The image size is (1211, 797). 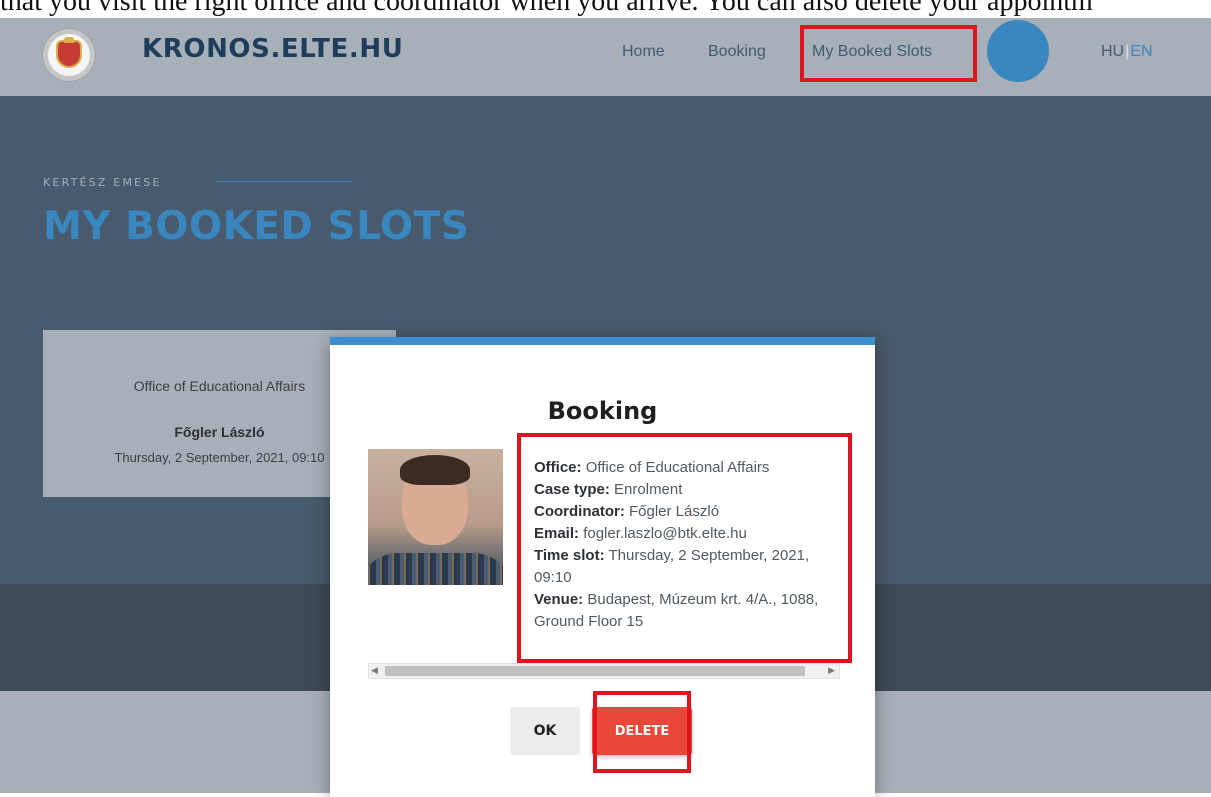 What do you see at coordinates (272, 49) in the screenshot?
I see `site-brand: KRONOS.ELTE.HU` at bounding box center [272, 49].